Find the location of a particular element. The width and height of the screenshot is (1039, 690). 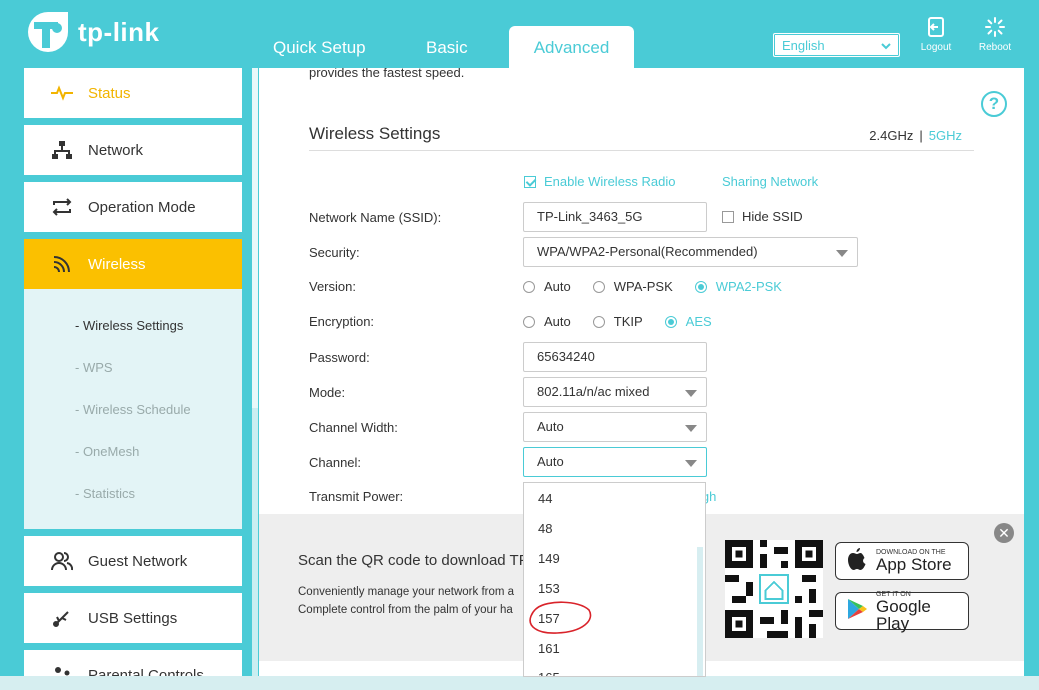

app-store-big-text: App Store is located at coordinates (914, 564).